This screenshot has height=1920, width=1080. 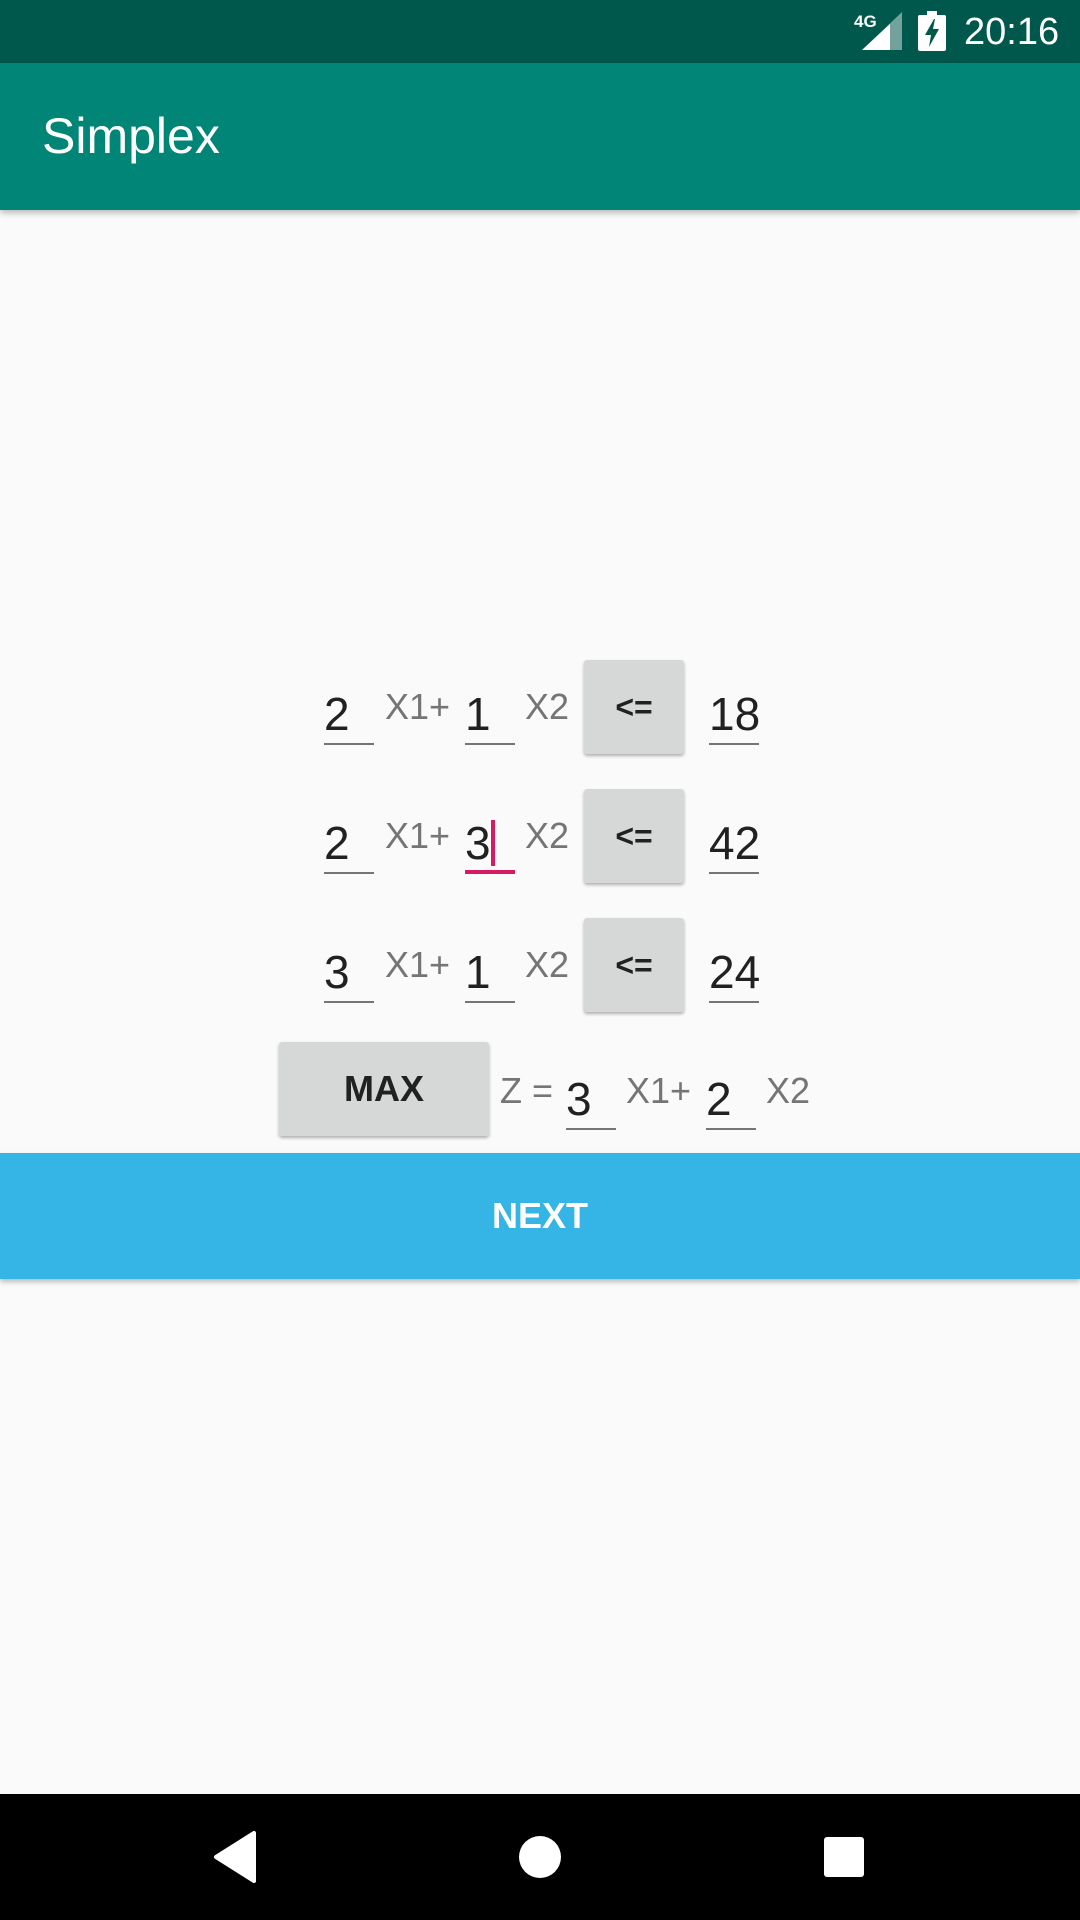 I want to click on constraint-2-coef-x1-input: 2, so click(x=349, y=843).